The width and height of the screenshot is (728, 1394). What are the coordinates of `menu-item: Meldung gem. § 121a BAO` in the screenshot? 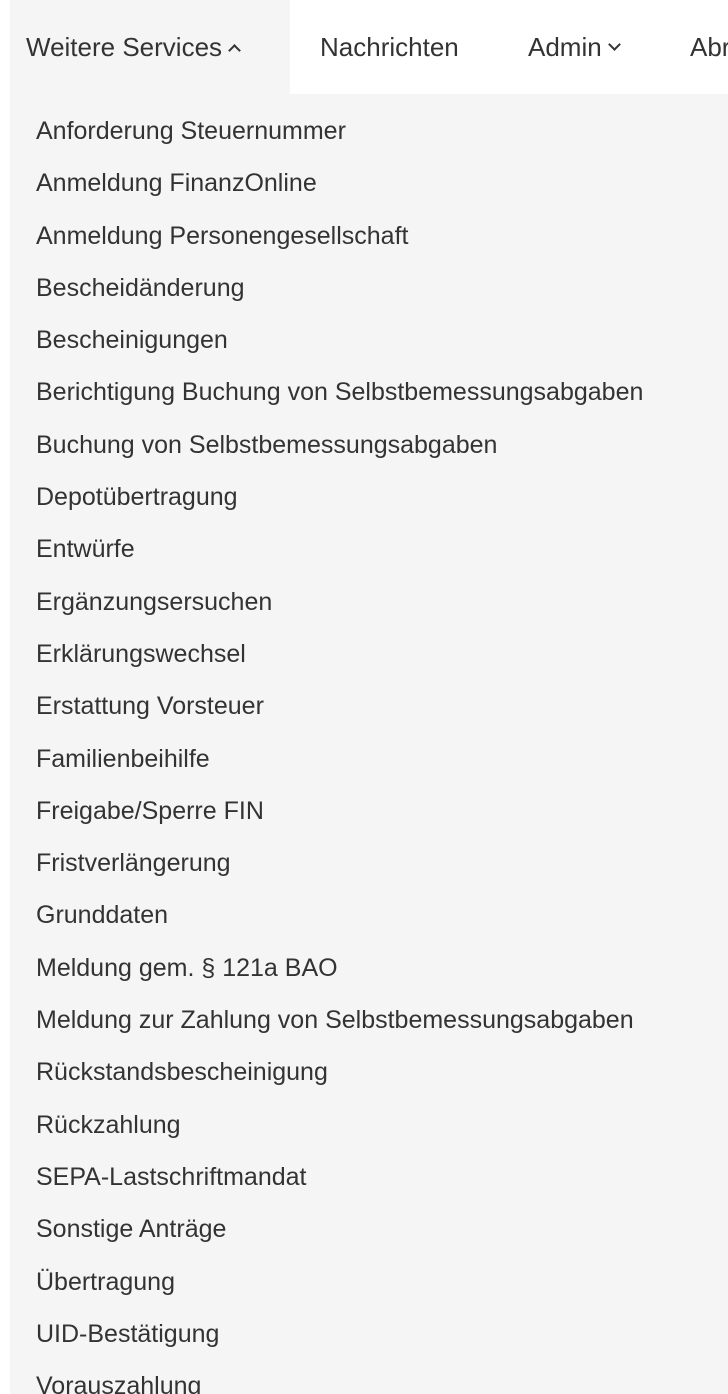 It's located at (369, 971).